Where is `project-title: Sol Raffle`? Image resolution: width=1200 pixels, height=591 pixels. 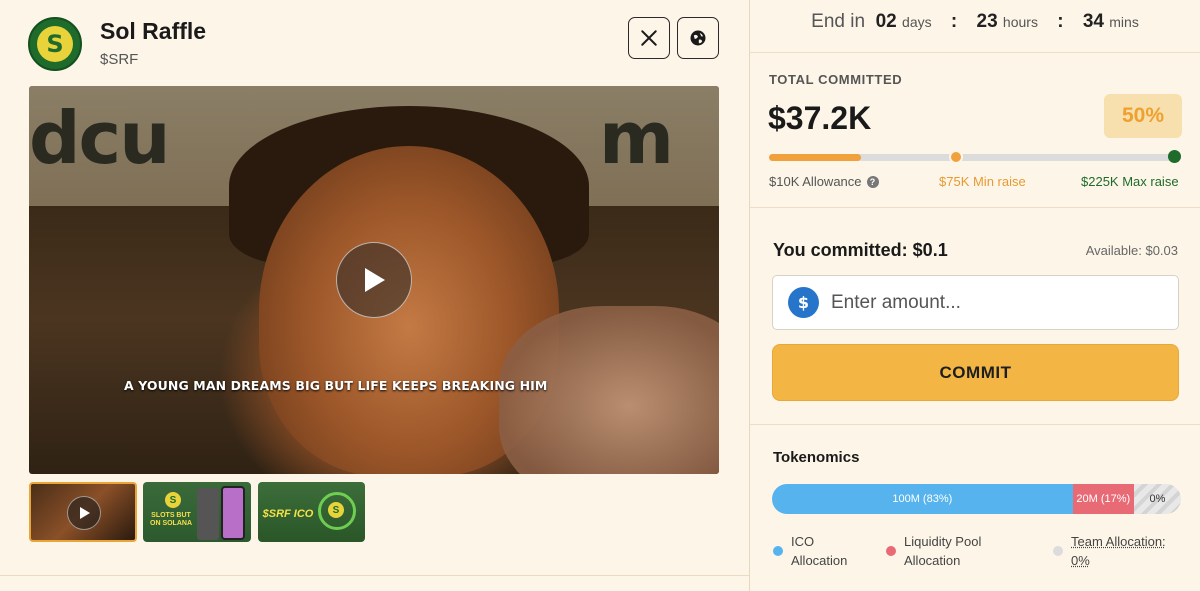
project-title: Sol Raffle is located at coordinates (153, 31).